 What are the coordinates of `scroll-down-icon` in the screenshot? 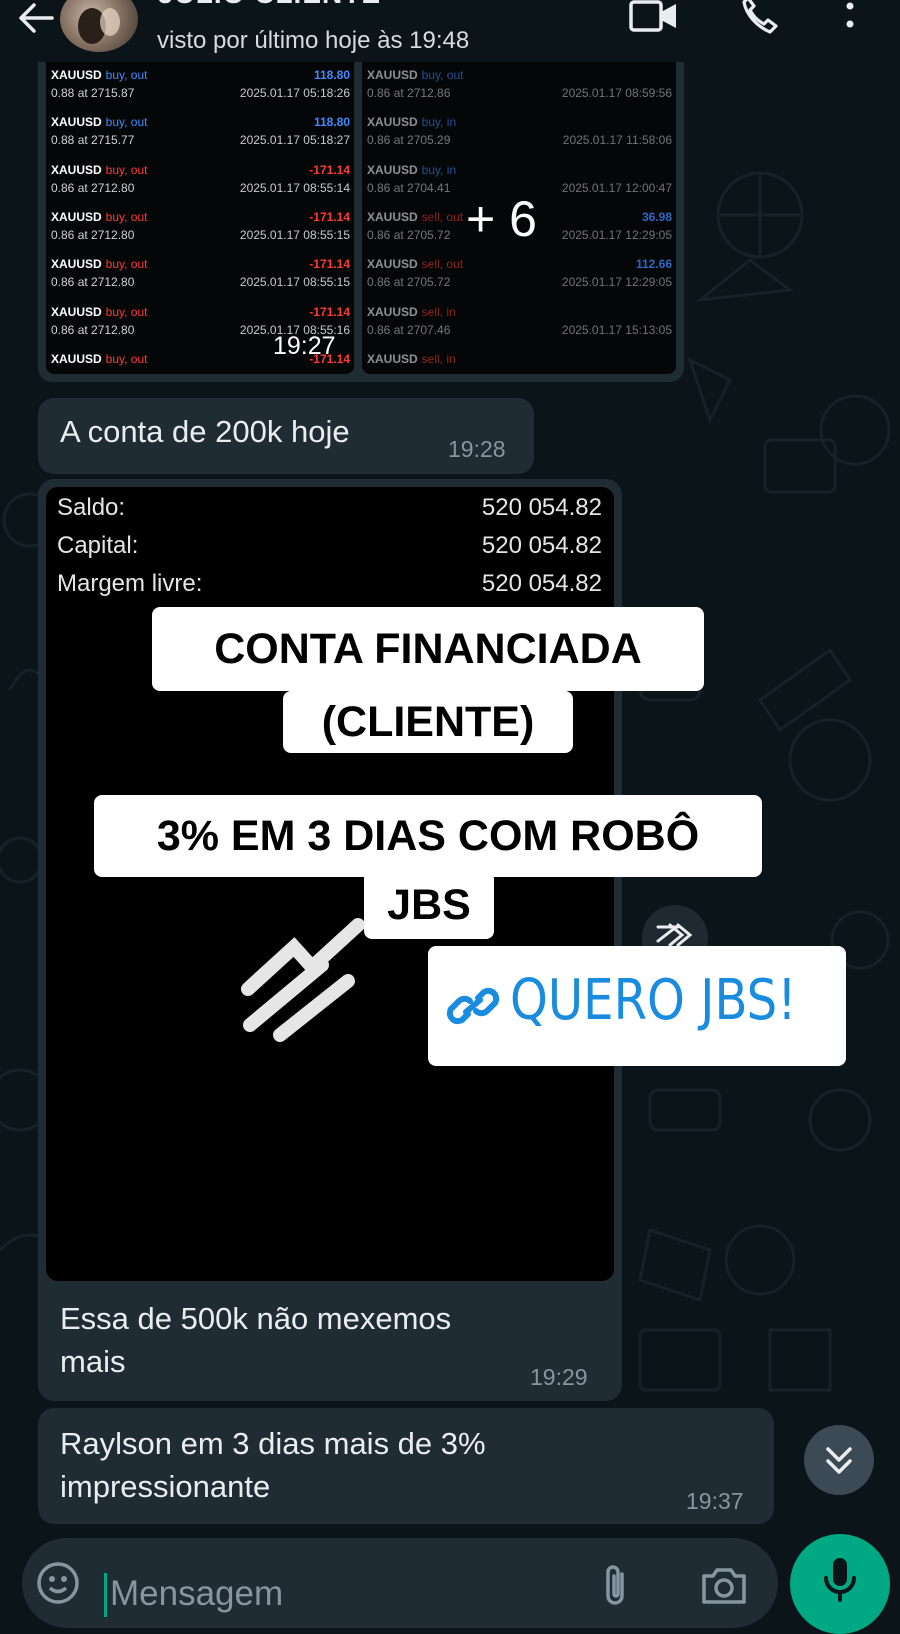 It's located at (839, 1460).